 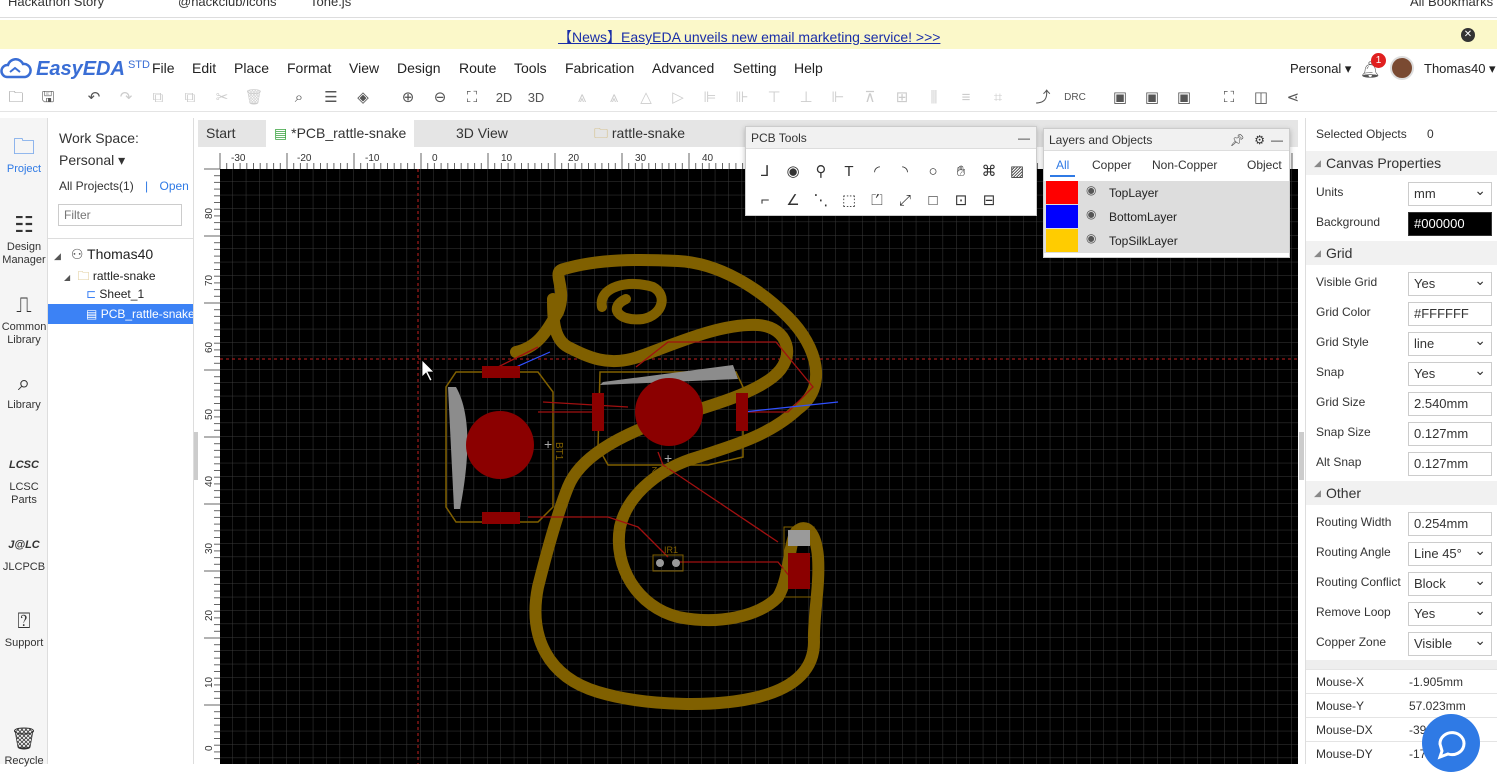 I want to click on align-top-icon: ⊤, so click(x=774, y=98).